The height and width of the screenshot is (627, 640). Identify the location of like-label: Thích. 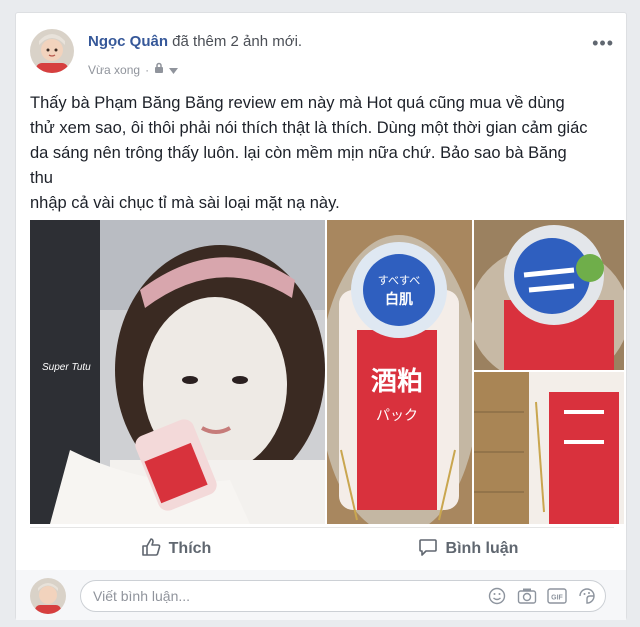
(190, 548).